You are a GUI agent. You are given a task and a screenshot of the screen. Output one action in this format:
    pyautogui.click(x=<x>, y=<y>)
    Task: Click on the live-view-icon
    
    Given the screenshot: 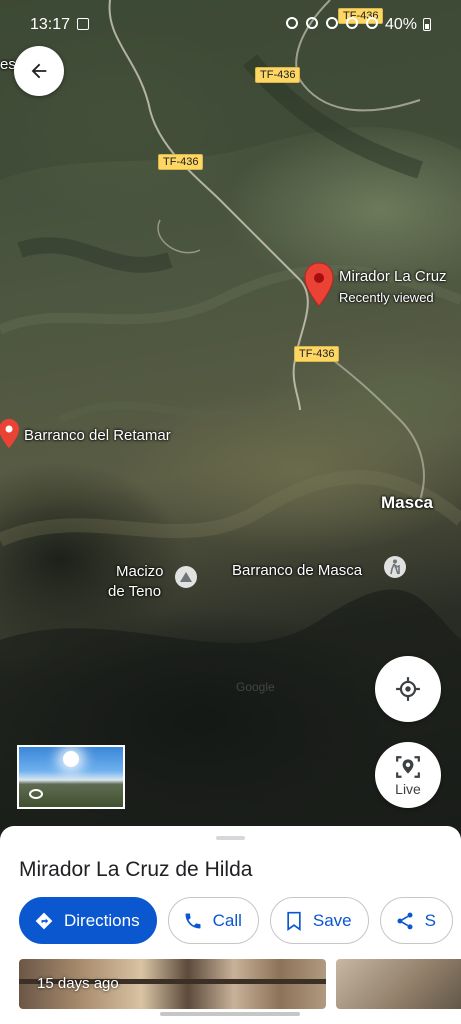 What is the action you would take?
    pyautogui.click(x=408, y=766)
    